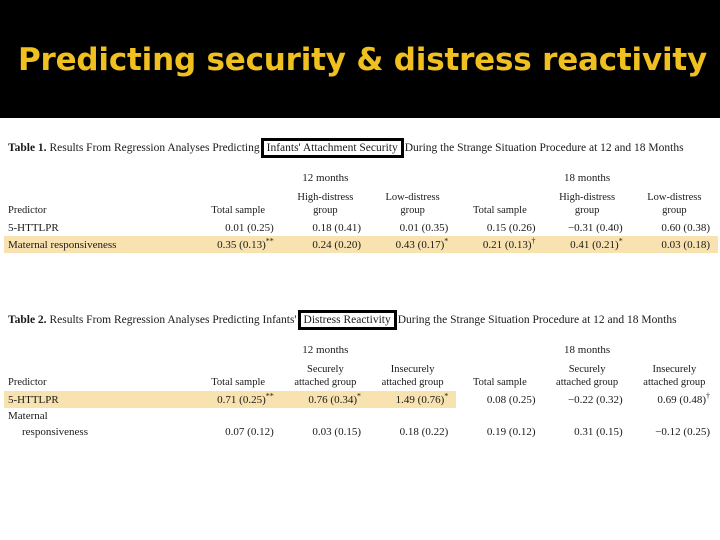 This screenshot has height=540, width=720. Describe the element at coordinates (325, 350) in the screenshot. I see `table-2-span-12-months: 12 months` at that location.